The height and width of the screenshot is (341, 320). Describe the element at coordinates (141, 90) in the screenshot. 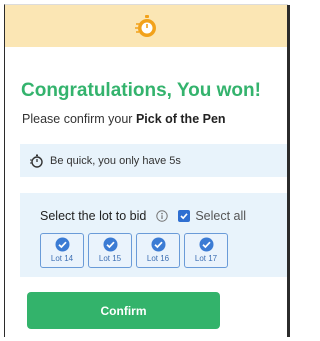

I see `dialog-title: Congratulations, You won!` at that location.